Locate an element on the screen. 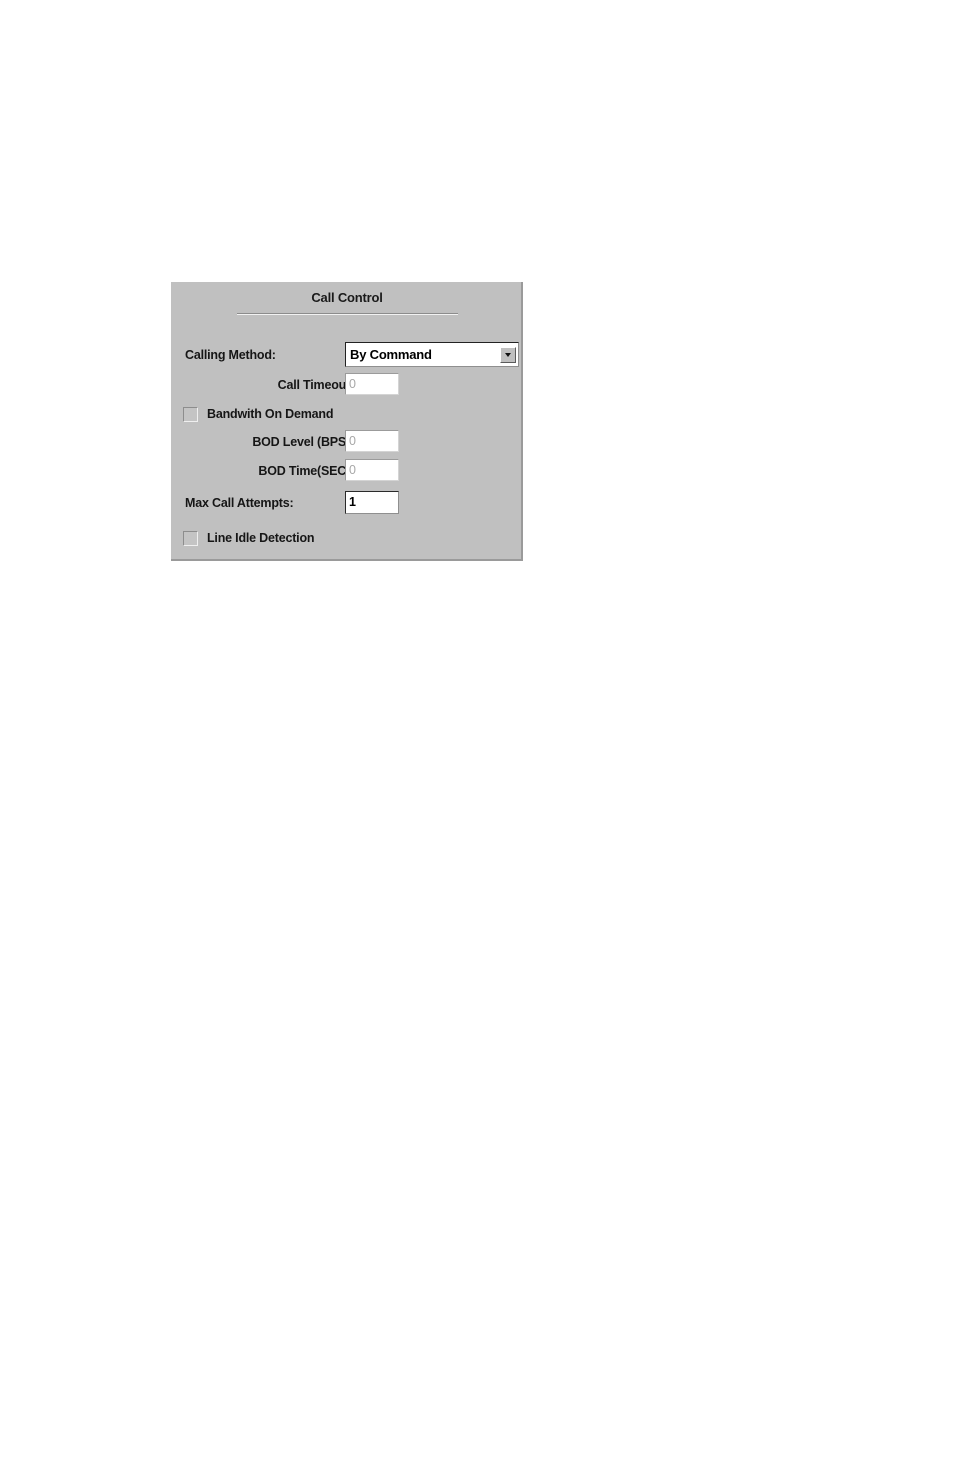 The width and height of the screenshot is (954, 1475). call-timeout-input: 0 is located at coordinates (372, 384).